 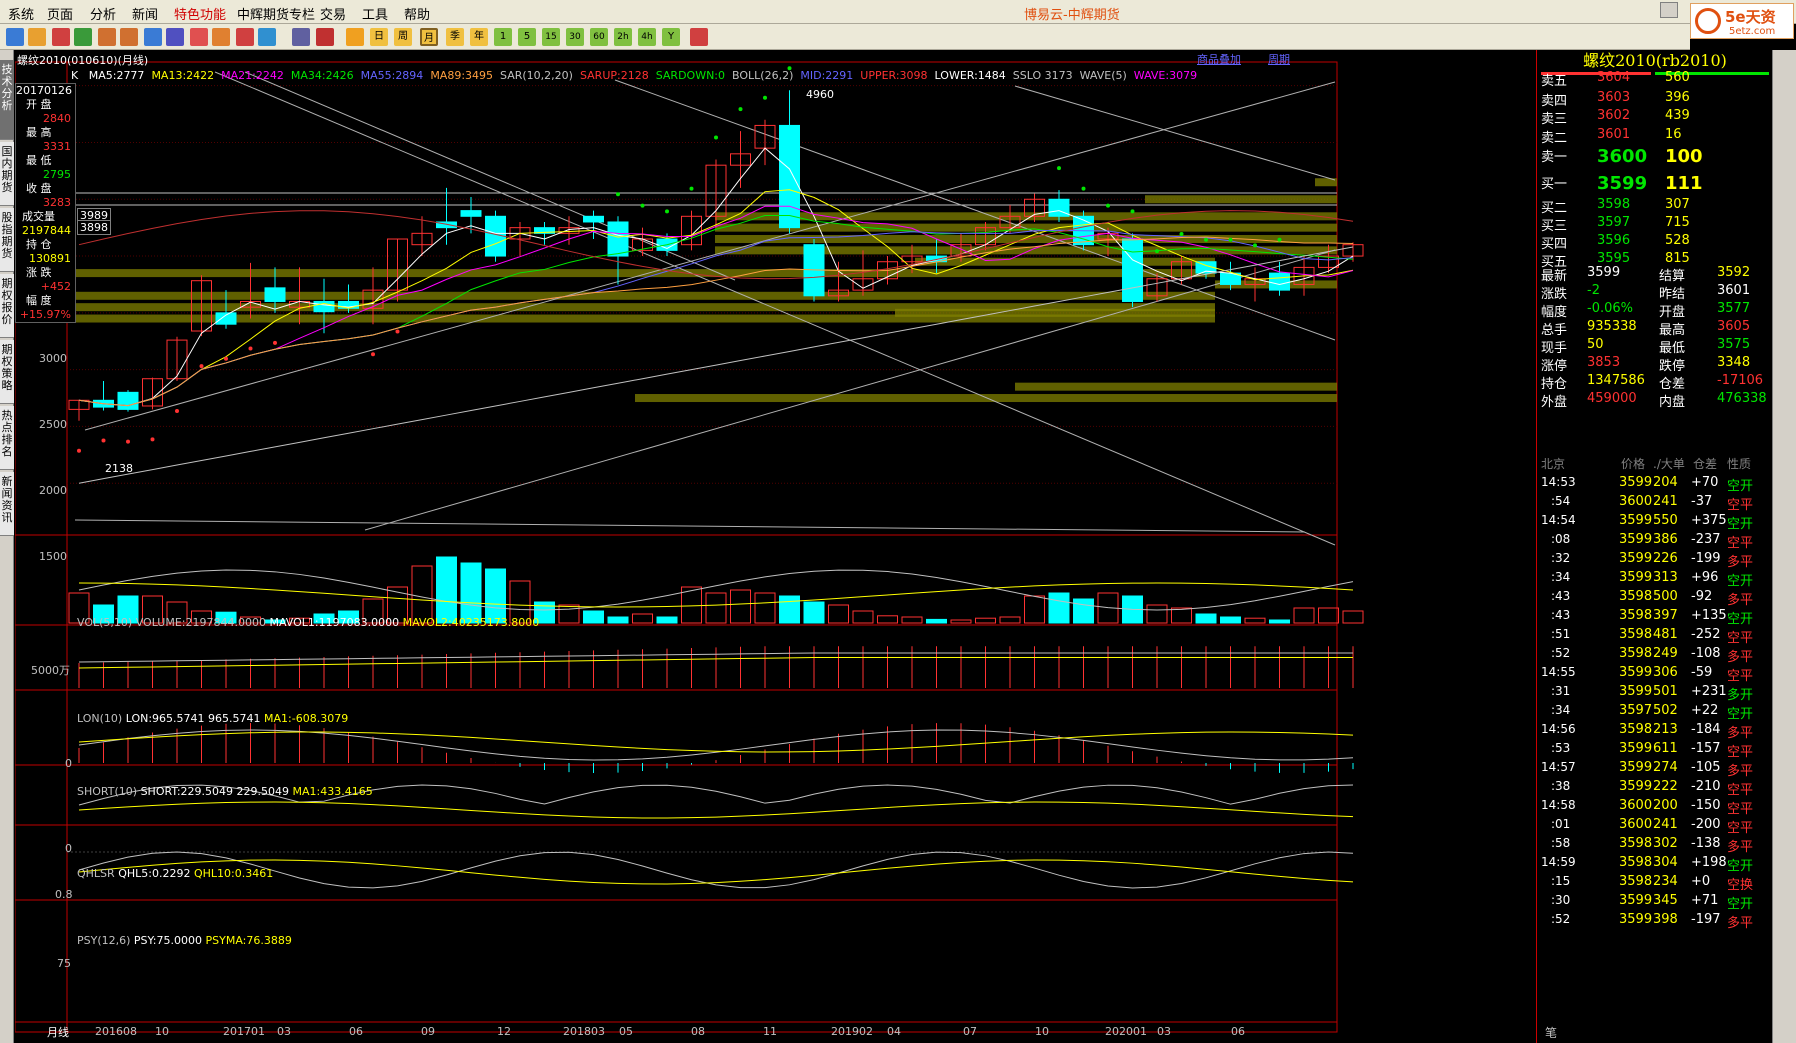 I want to click on sidebar-tab-hot: 热点排名, so click(x=7, y=438).